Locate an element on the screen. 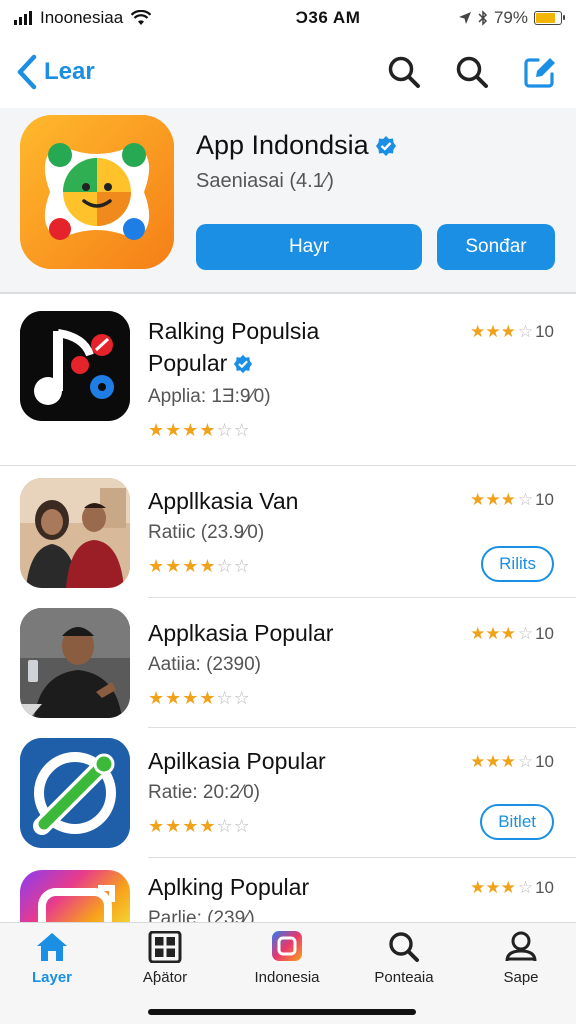 Image resolution: width=576 pixels, height=1024 pixels. app-name: Apilkasia Popular is located at coordinates (237, 761).